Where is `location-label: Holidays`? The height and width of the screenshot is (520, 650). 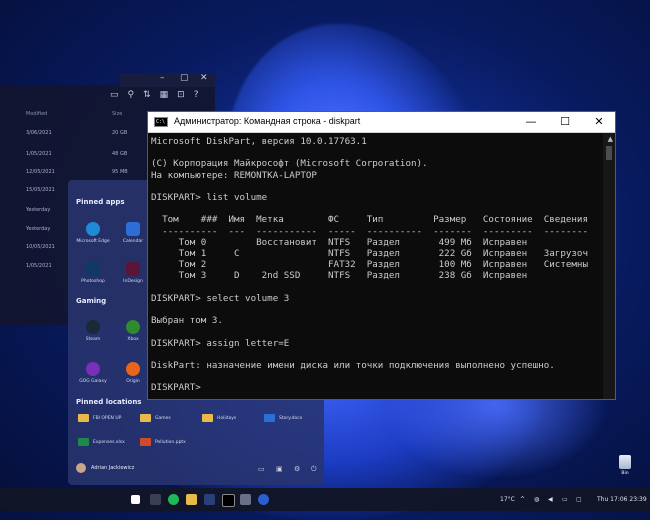 location-label: Holidays is located at coordinates (227, 418).